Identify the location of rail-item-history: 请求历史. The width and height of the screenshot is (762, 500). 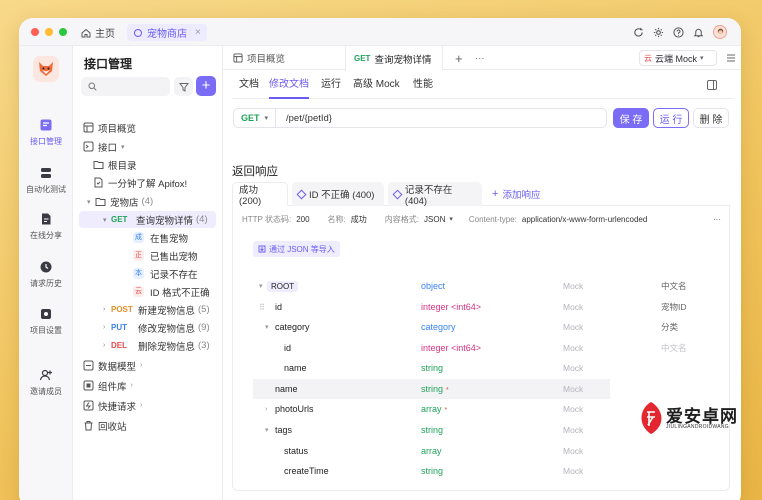
(46, 274).